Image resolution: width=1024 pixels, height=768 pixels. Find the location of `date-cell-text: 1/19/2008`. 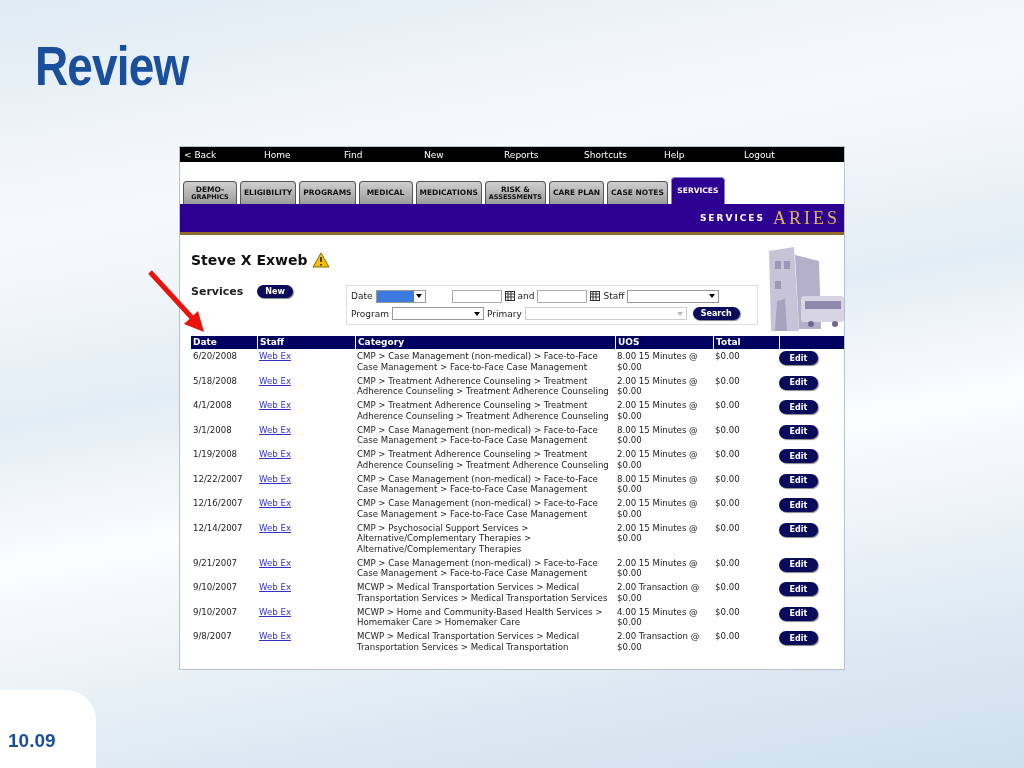

date-cell-text: 1/19/2008 is located at coordinates (215, 454).